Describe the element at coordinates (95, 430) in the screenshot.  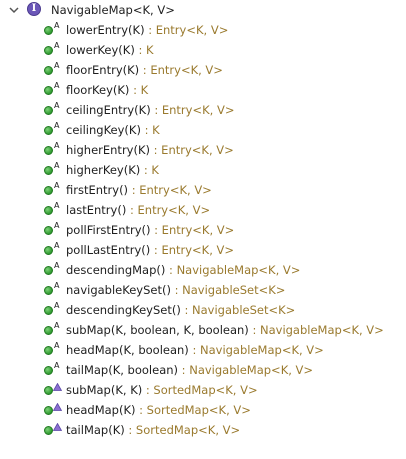
I see `method-signature: tailMap(K)` at that location.